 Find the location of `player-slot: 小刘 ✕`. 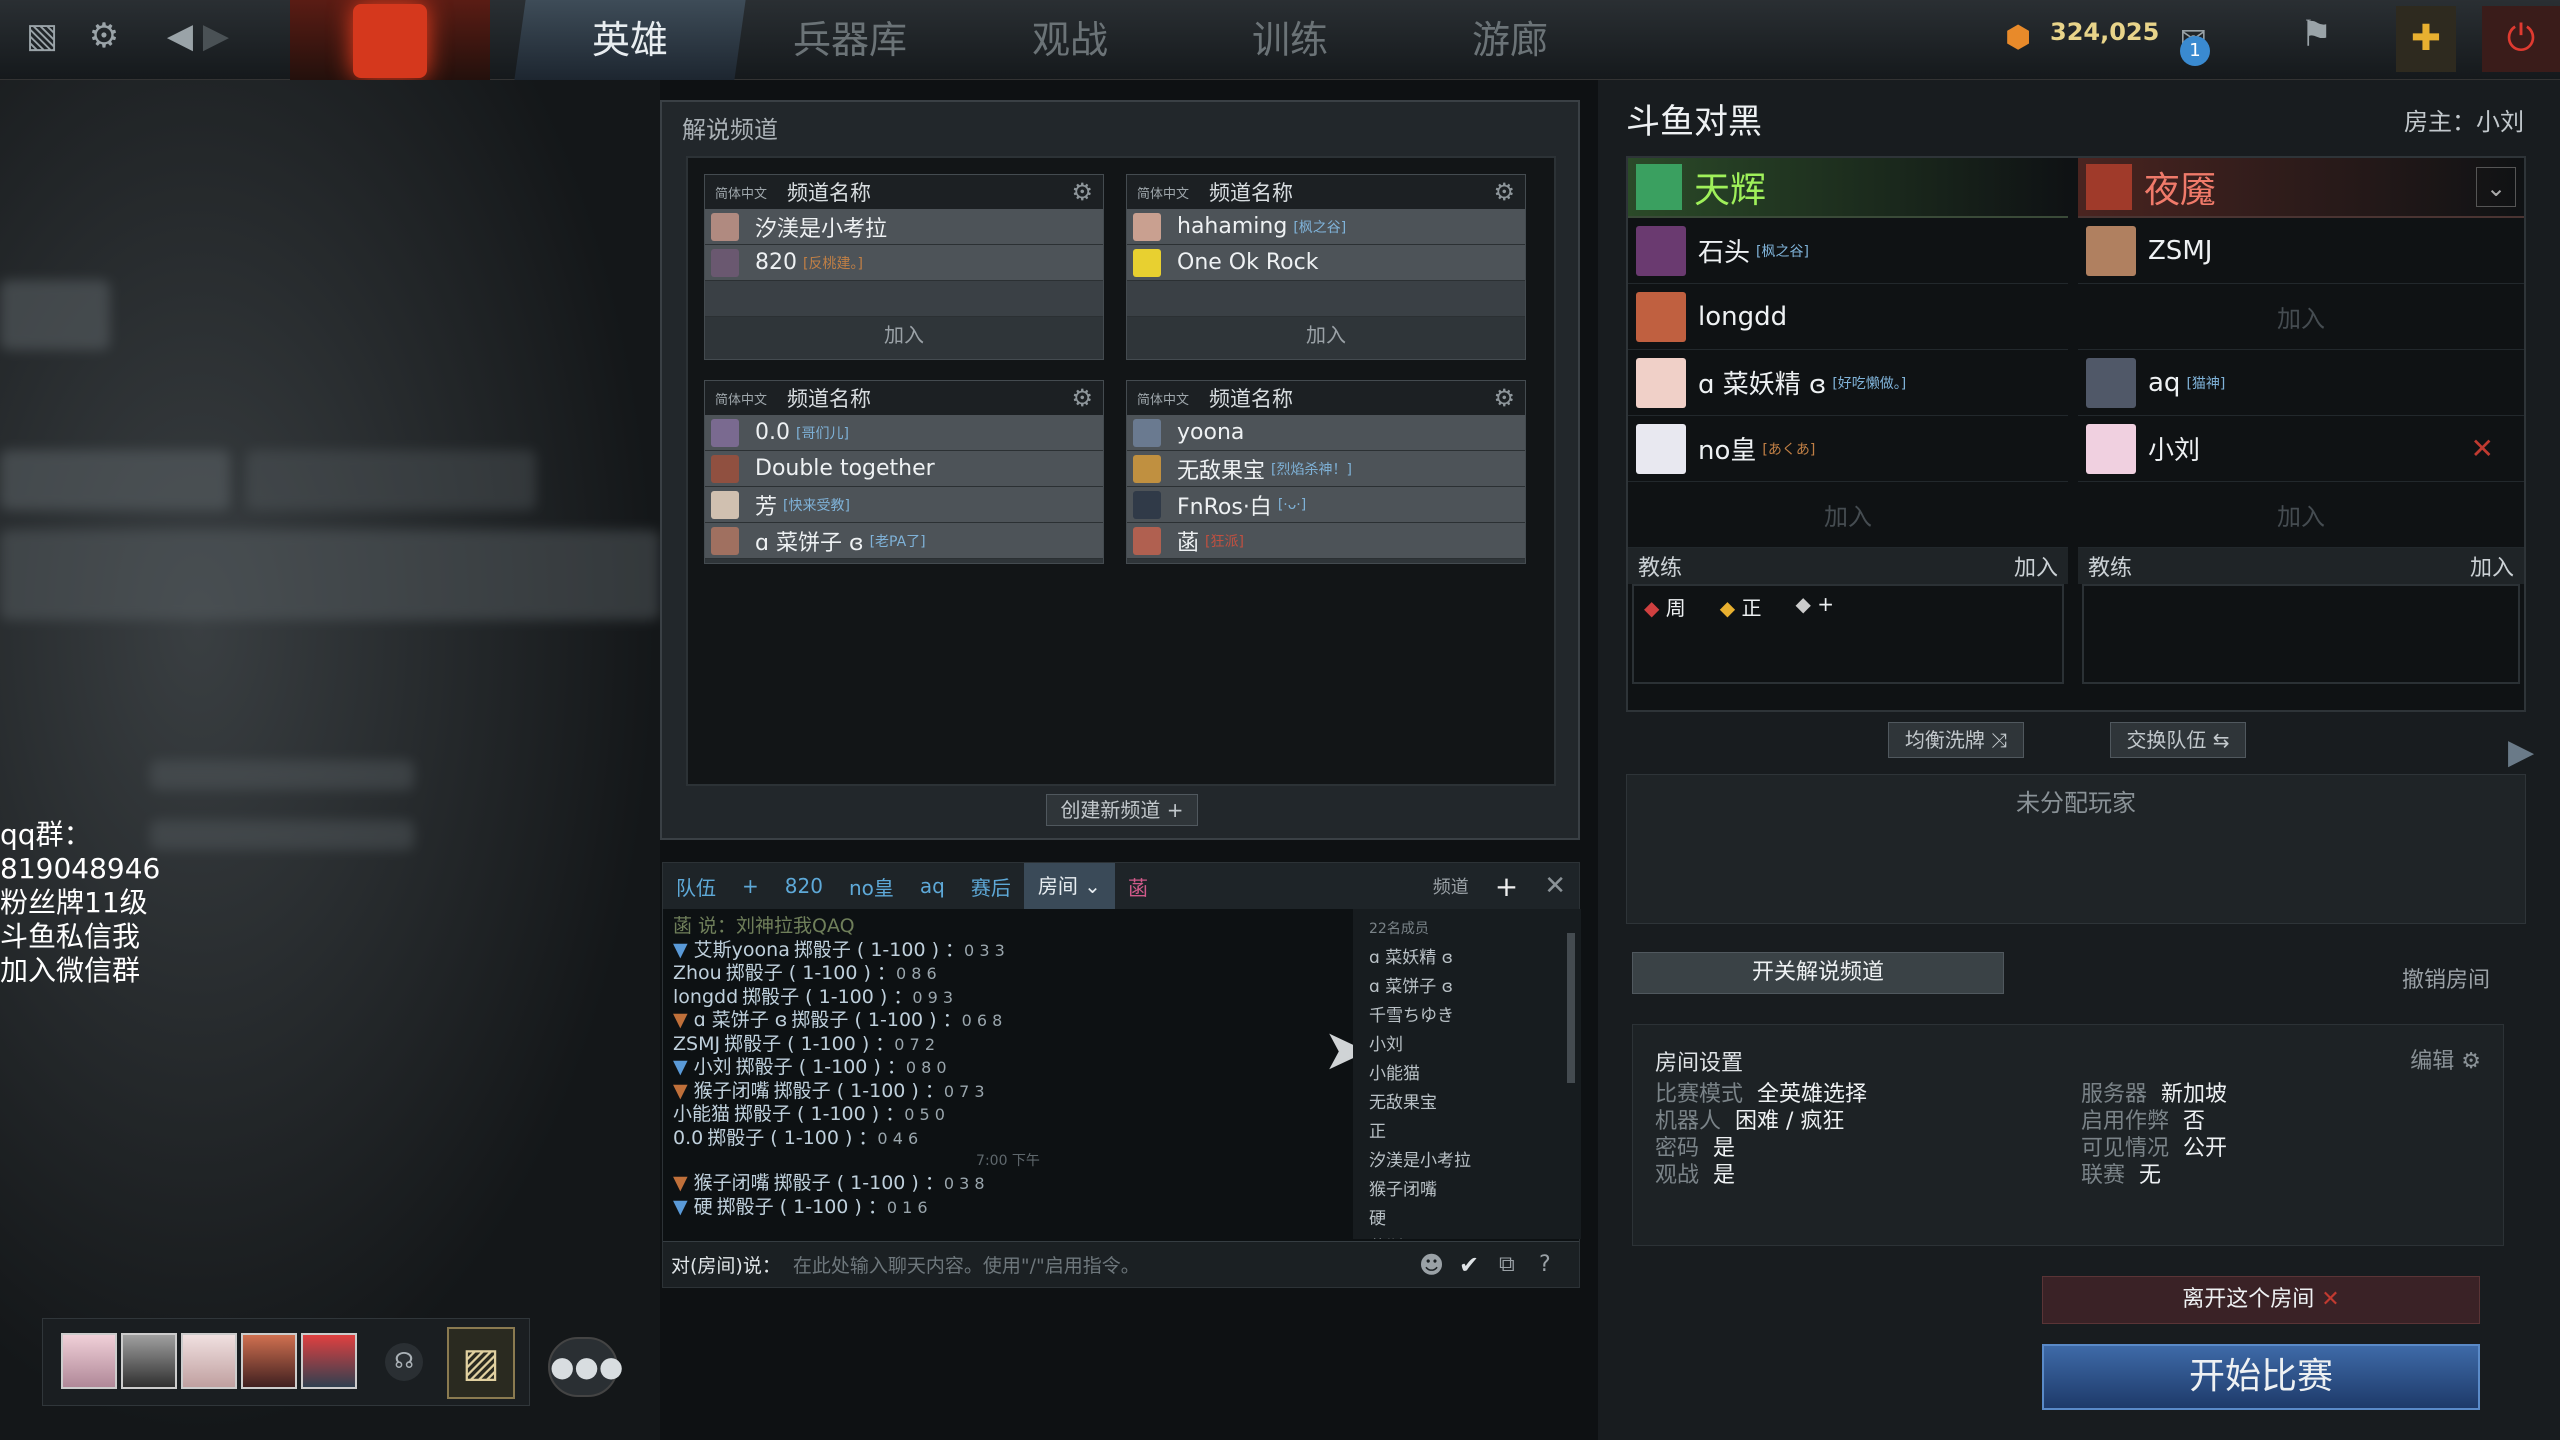

player-slot: 小刘 ✕ is located at coordinates (2301, 449).